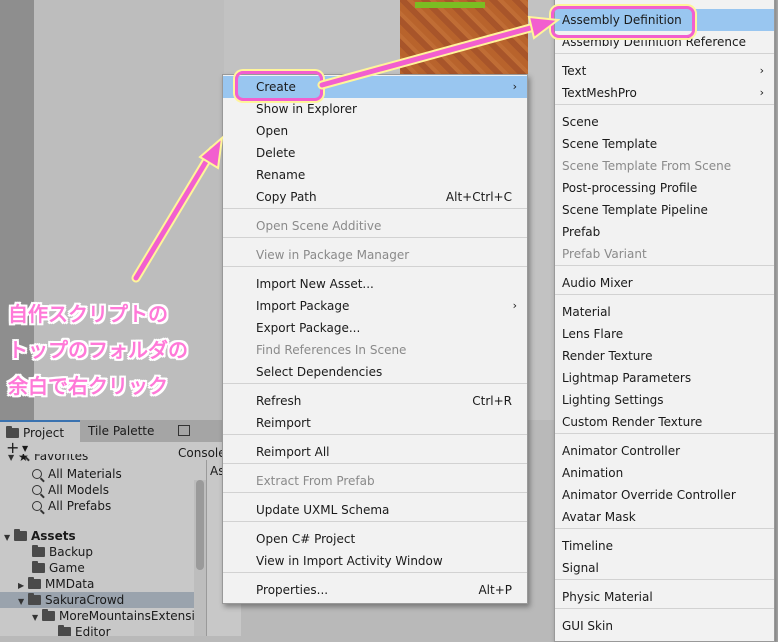  Describe the element at coordinates (664, 71) in the screenshot. I see `submenu-item-text: Text ›` at that location.